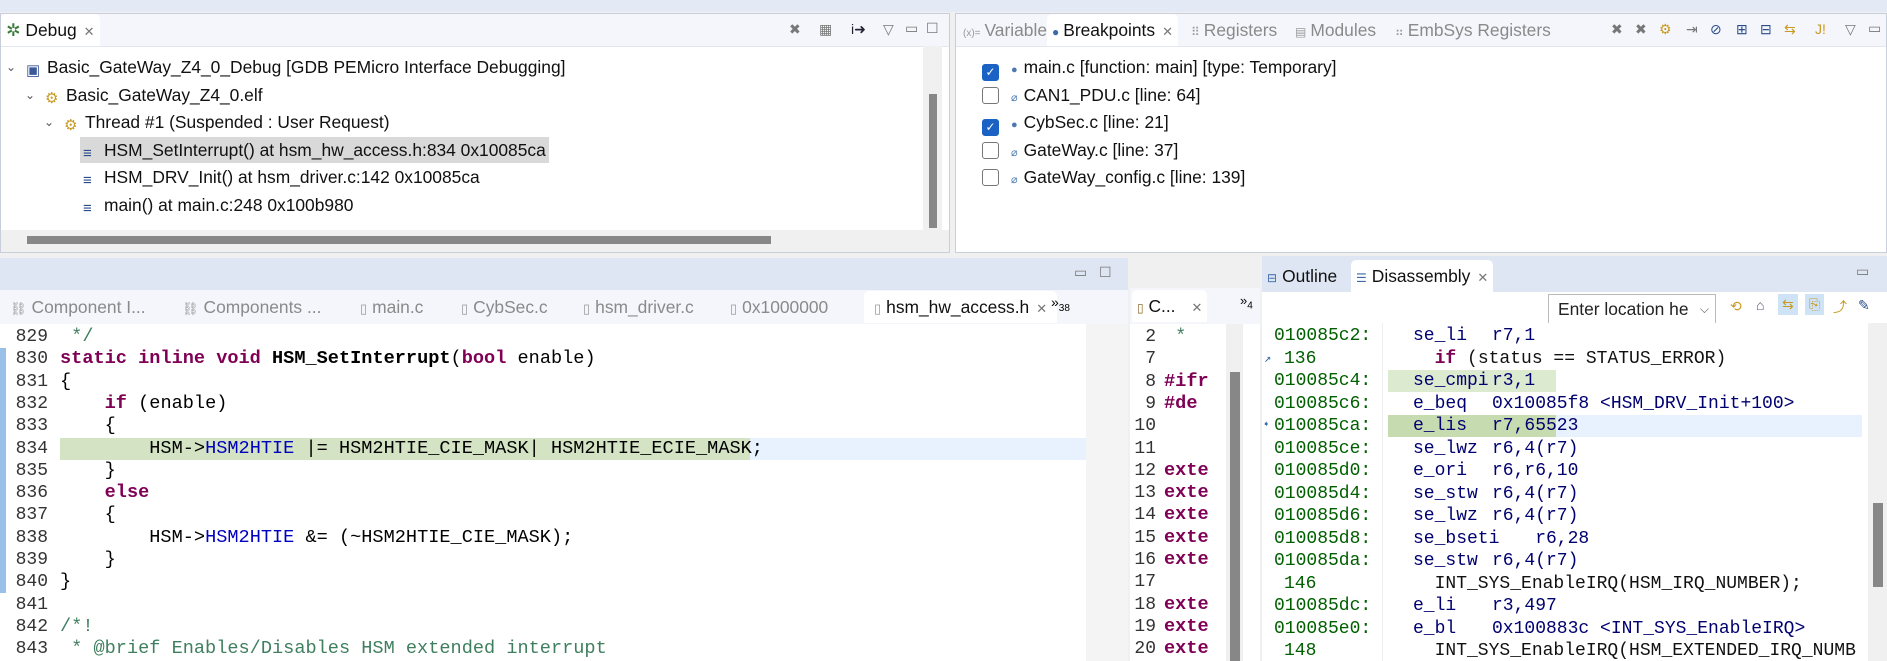 The image size is (1887, 661). I want to click on tab-debug: ✲ Debug ✕, so click(50, 30).